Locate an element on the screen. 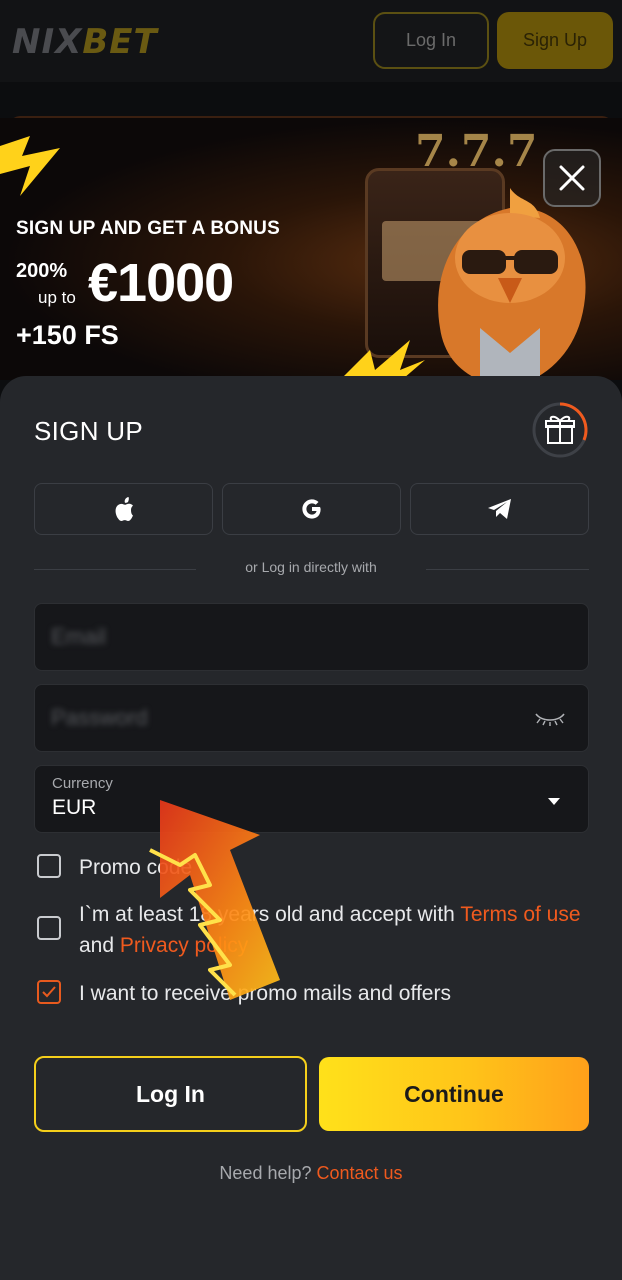 The image size is (622, 1280). contact-us-link: Contact us is located at coordinates (360, 1173).